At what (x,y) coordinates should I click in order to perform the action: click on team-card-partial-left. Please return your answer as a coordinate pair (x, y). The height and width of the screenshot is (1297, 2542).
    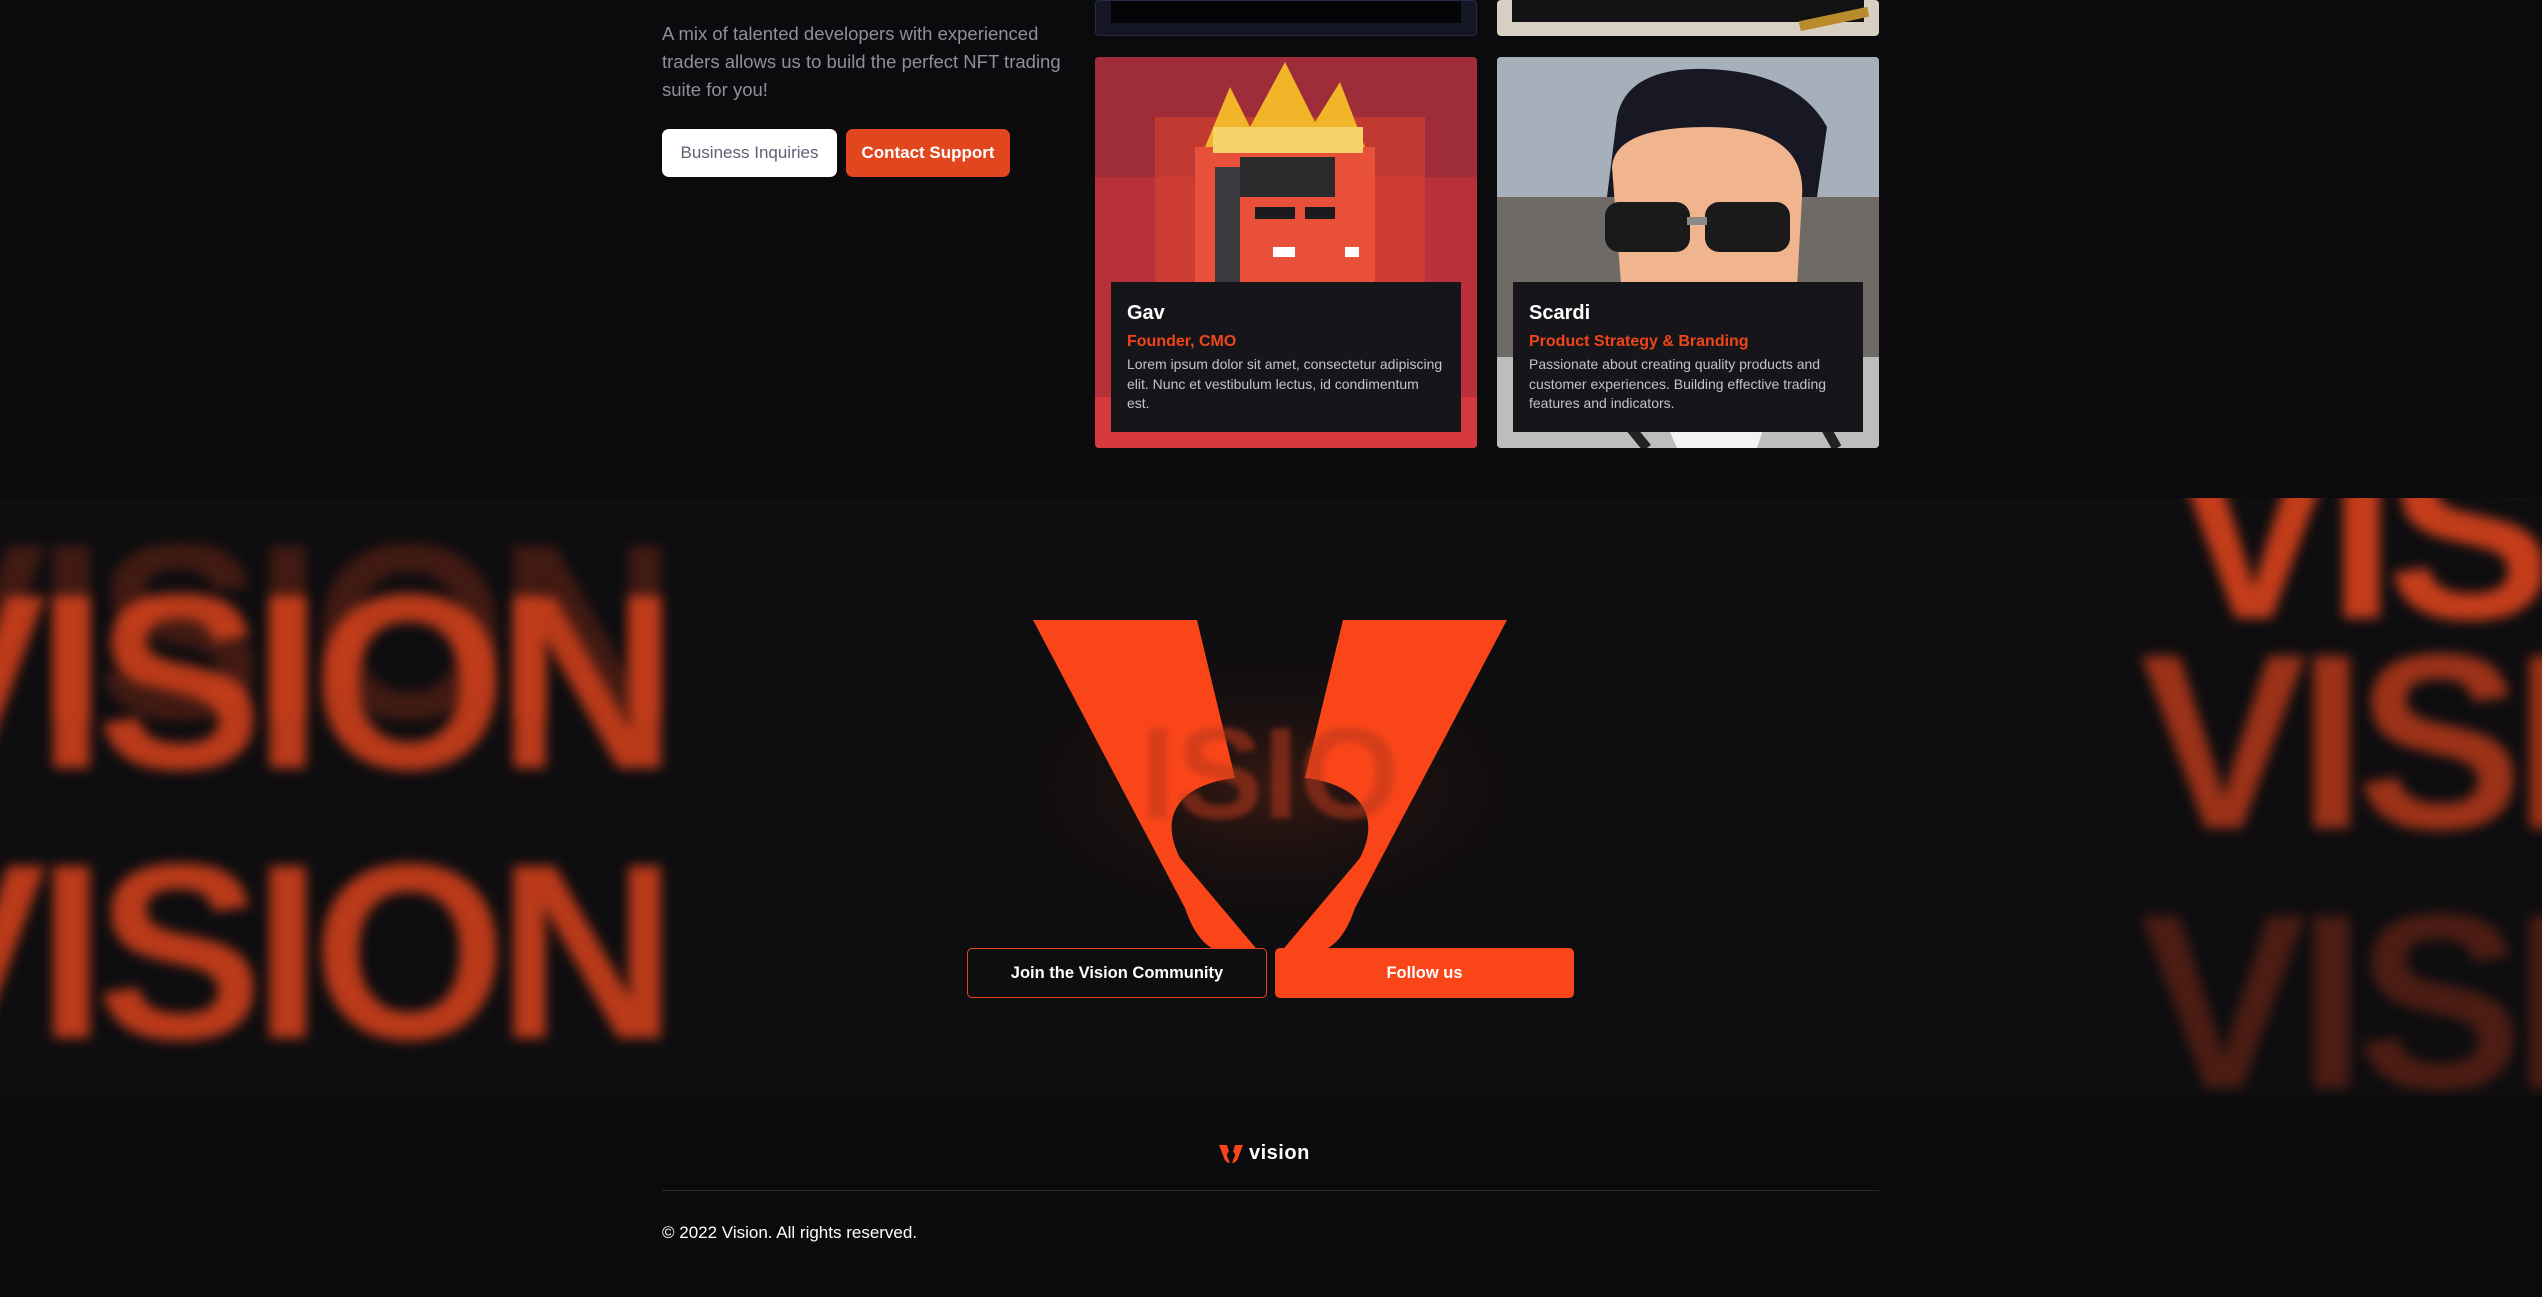
    Looking at the image, I should click on (1286, 18).